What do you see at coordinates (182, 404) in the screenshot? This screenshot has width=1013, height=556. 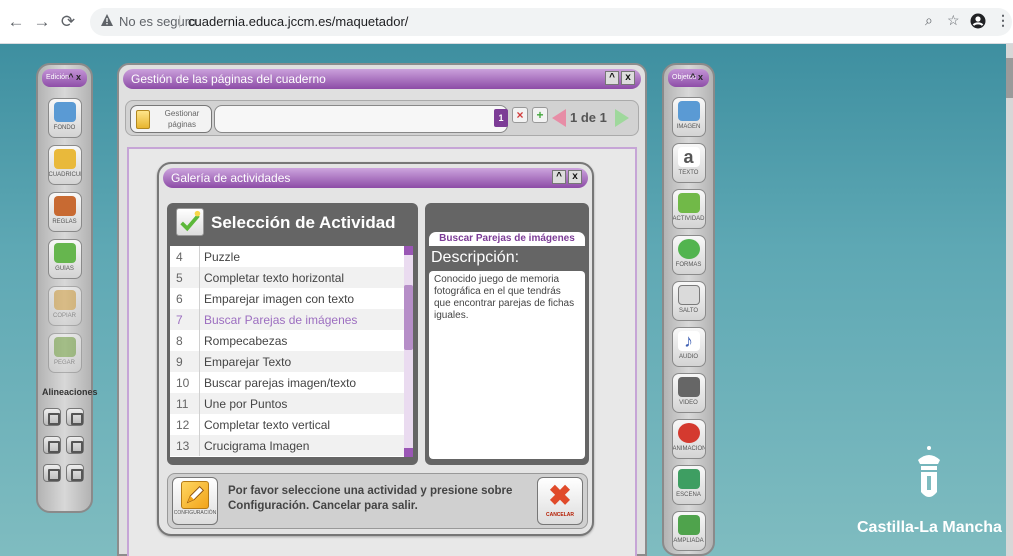 I see `item-number: 11` at bounding box center [182, 404].